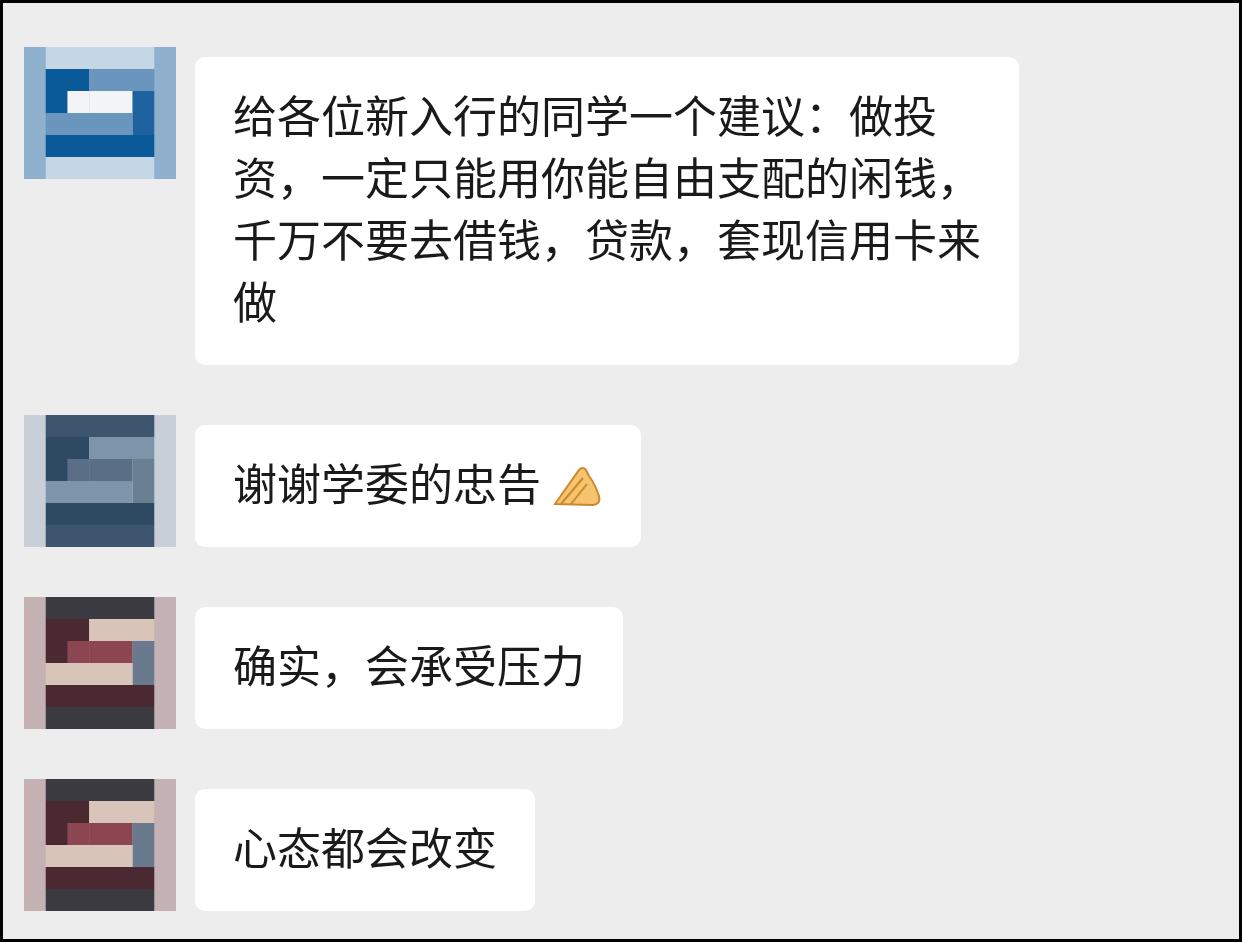 The height and width of the screenshot is (942, 1242). What do you see at coordinates (409, 668) in the screenshot?
I see `message-text: 确实，会承受压力` at bounding box center [409, 668].